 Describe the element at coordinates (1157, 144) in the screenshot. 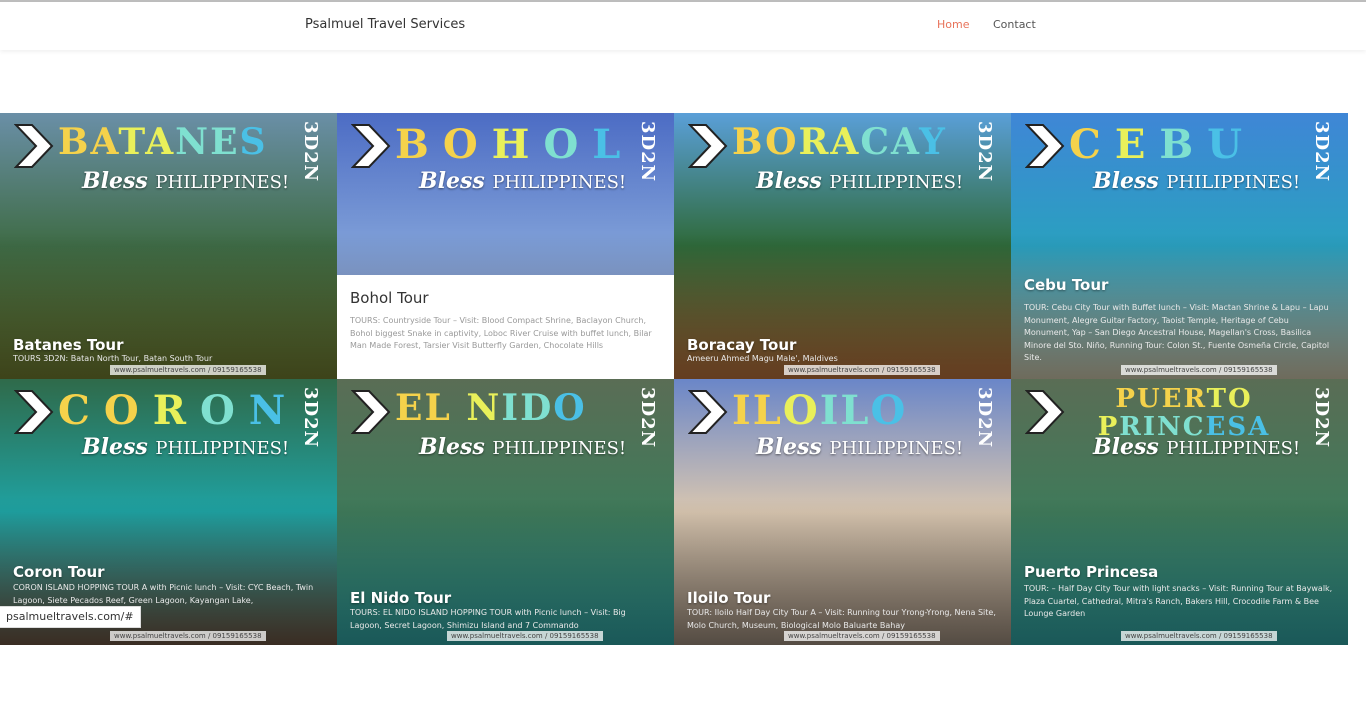

I see `destination-title: CEBU` at that location.